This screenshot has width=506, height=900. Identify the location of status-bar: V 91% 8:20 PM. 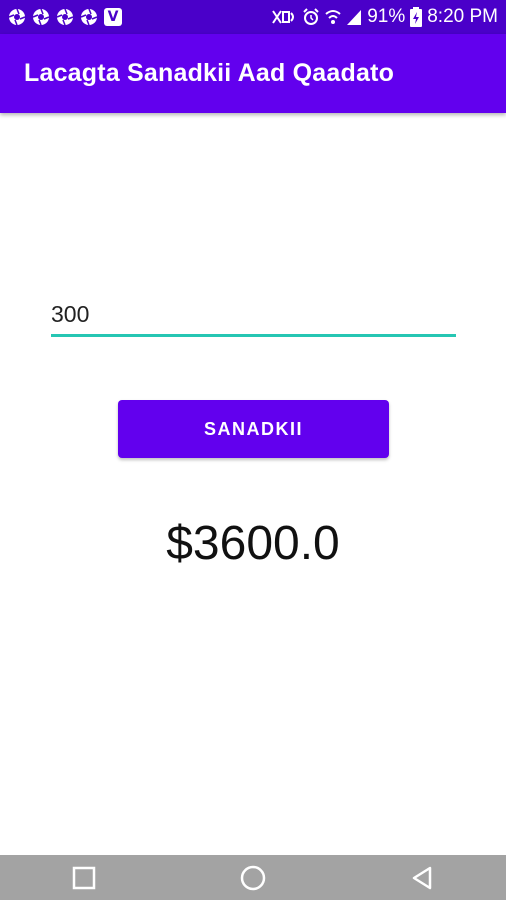
(253, 17).